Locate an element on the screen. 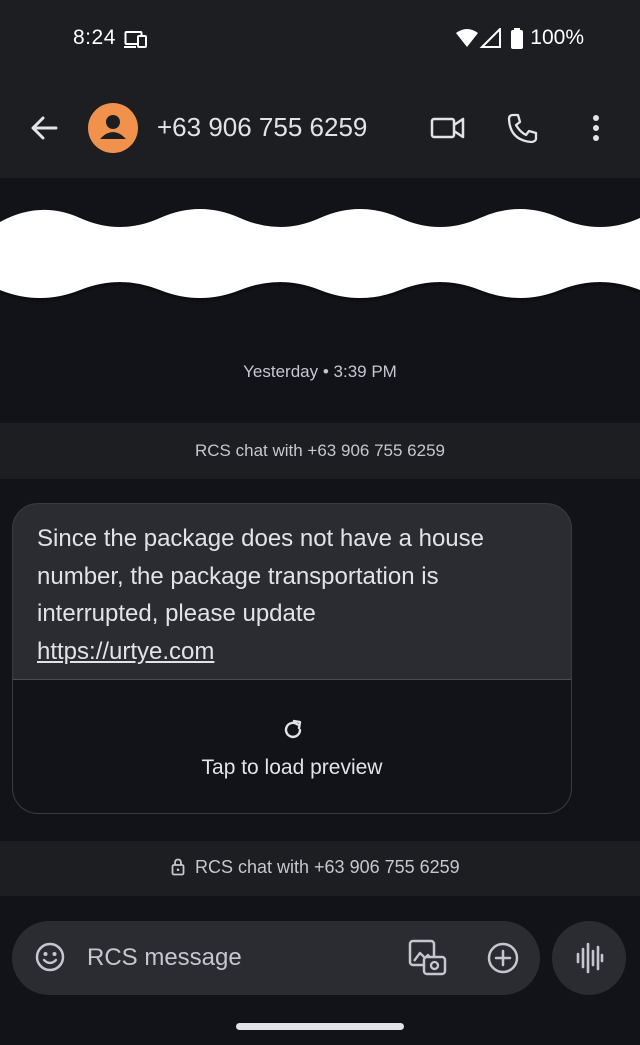  phone-icon is located at coordinates (522, 128).